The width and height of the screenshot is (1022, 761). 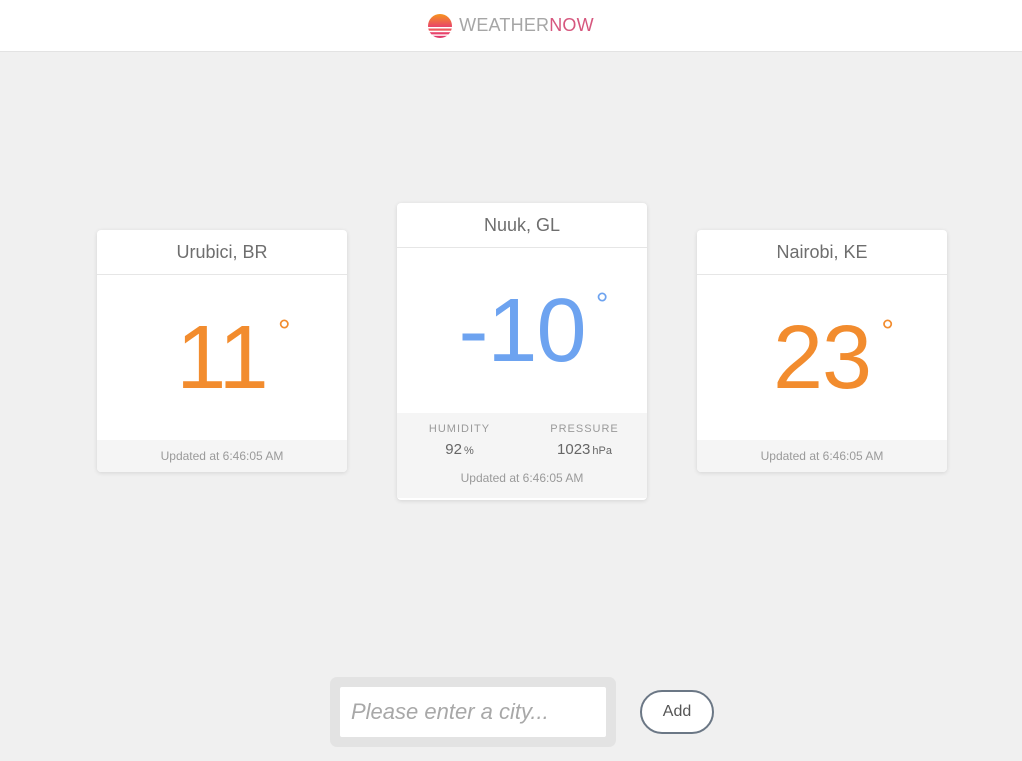 I want to click on humidity-value-row: 92%, so click(x=459, y=449).